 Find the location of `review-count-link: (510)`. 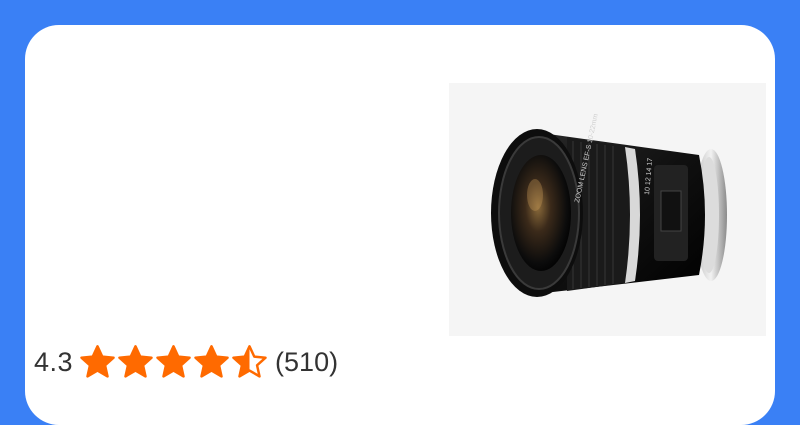

review-count-link: (510) is located at coordinates (306, 362).